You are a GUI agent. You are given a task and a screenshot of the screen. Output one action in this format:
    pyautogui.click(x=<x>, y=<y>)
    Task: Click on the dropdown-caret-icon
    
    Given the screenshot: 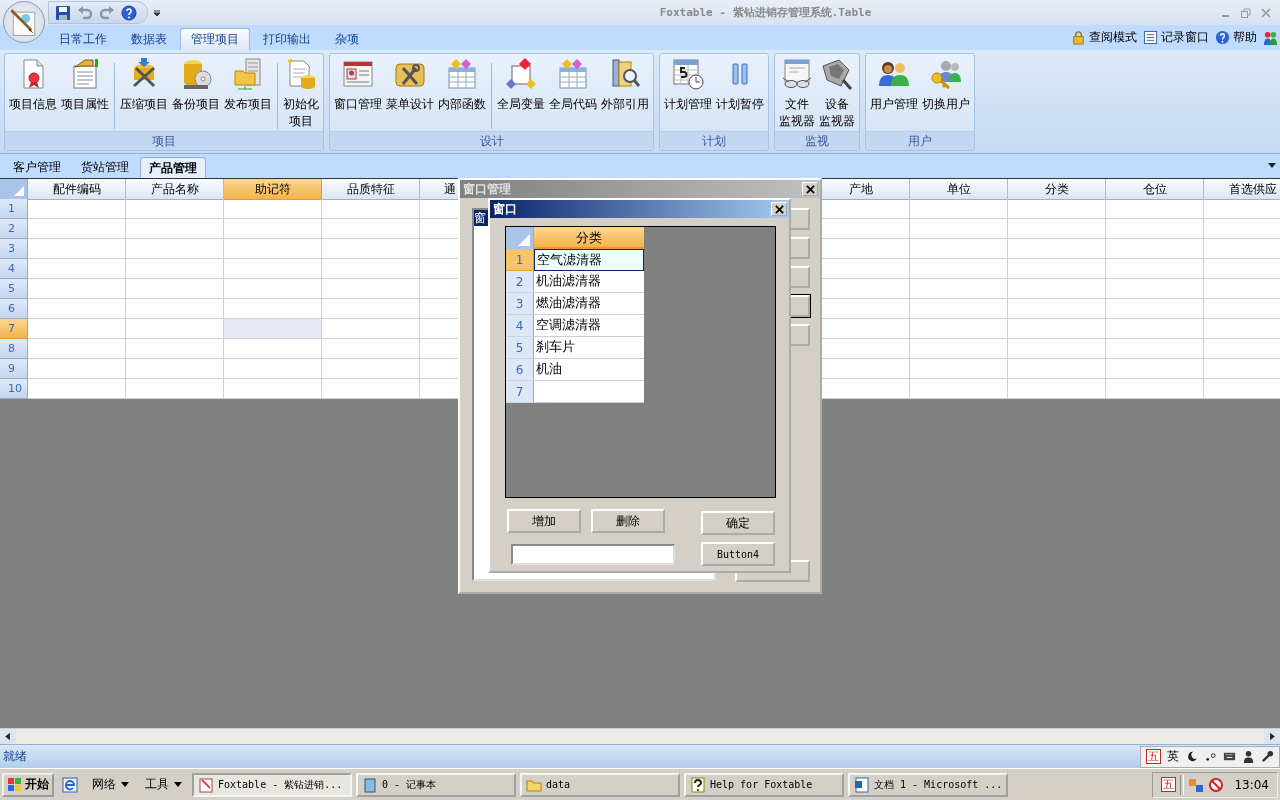 What is the action you would take?
    pyautogui.click(x=1272, y=166)
    